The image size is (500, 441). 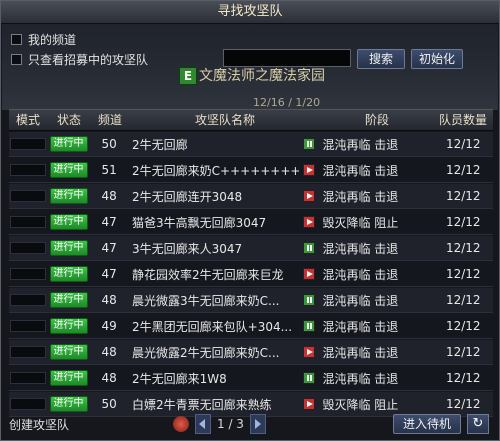 What do you see at coordinates (179, 378) in the screenshot?
I see `raid-name-cell: 2牛无回廊来1W8` at bounding box center [179, 378].